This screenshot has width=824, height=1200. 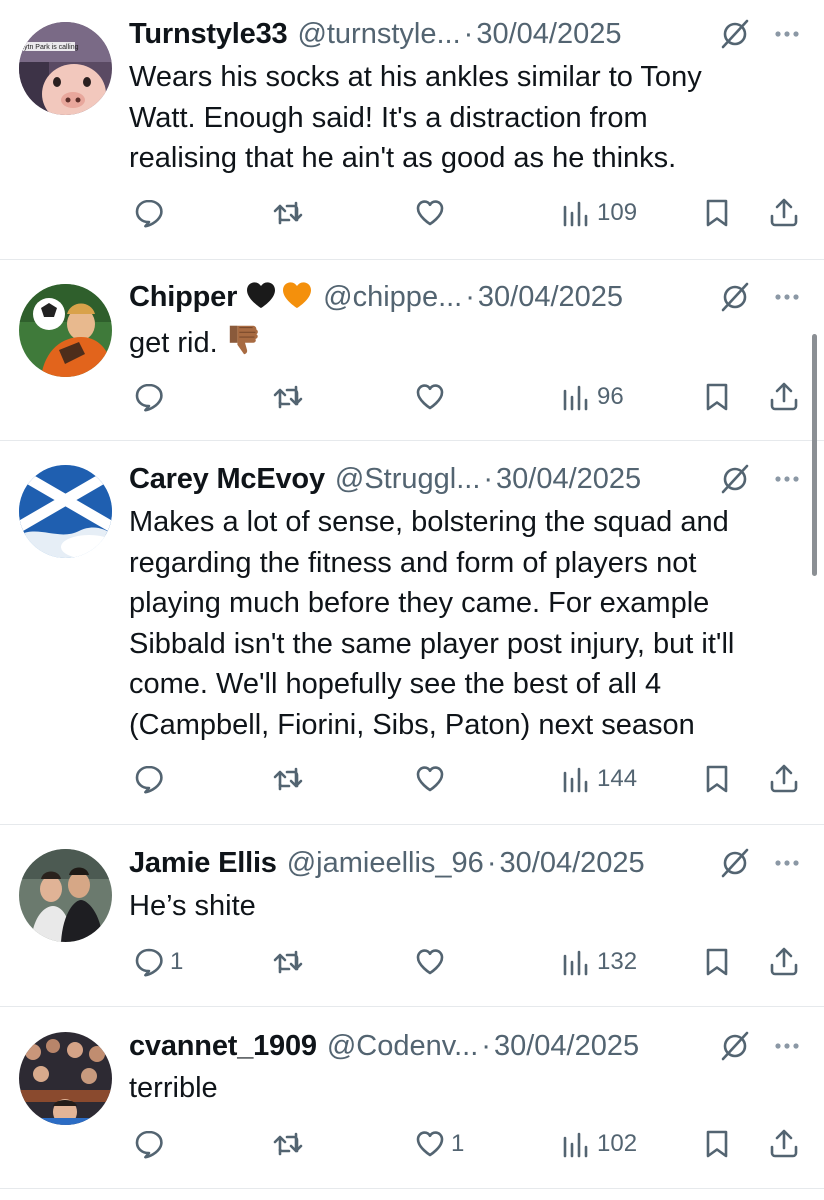 I want to click on views-button: 96, so click(x=592, y=397).